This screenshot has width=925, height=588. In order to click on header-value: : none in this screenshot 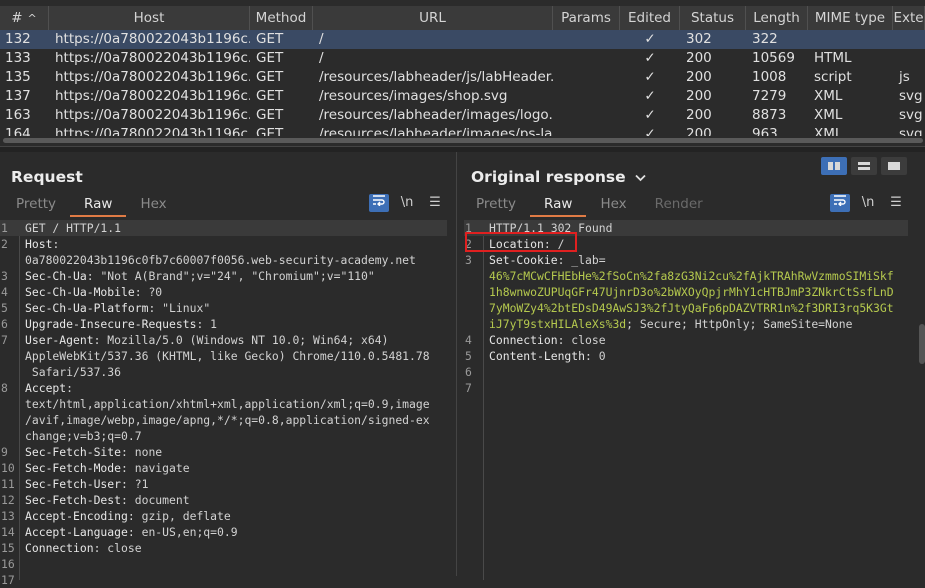, I will do `click(142, 452)`.